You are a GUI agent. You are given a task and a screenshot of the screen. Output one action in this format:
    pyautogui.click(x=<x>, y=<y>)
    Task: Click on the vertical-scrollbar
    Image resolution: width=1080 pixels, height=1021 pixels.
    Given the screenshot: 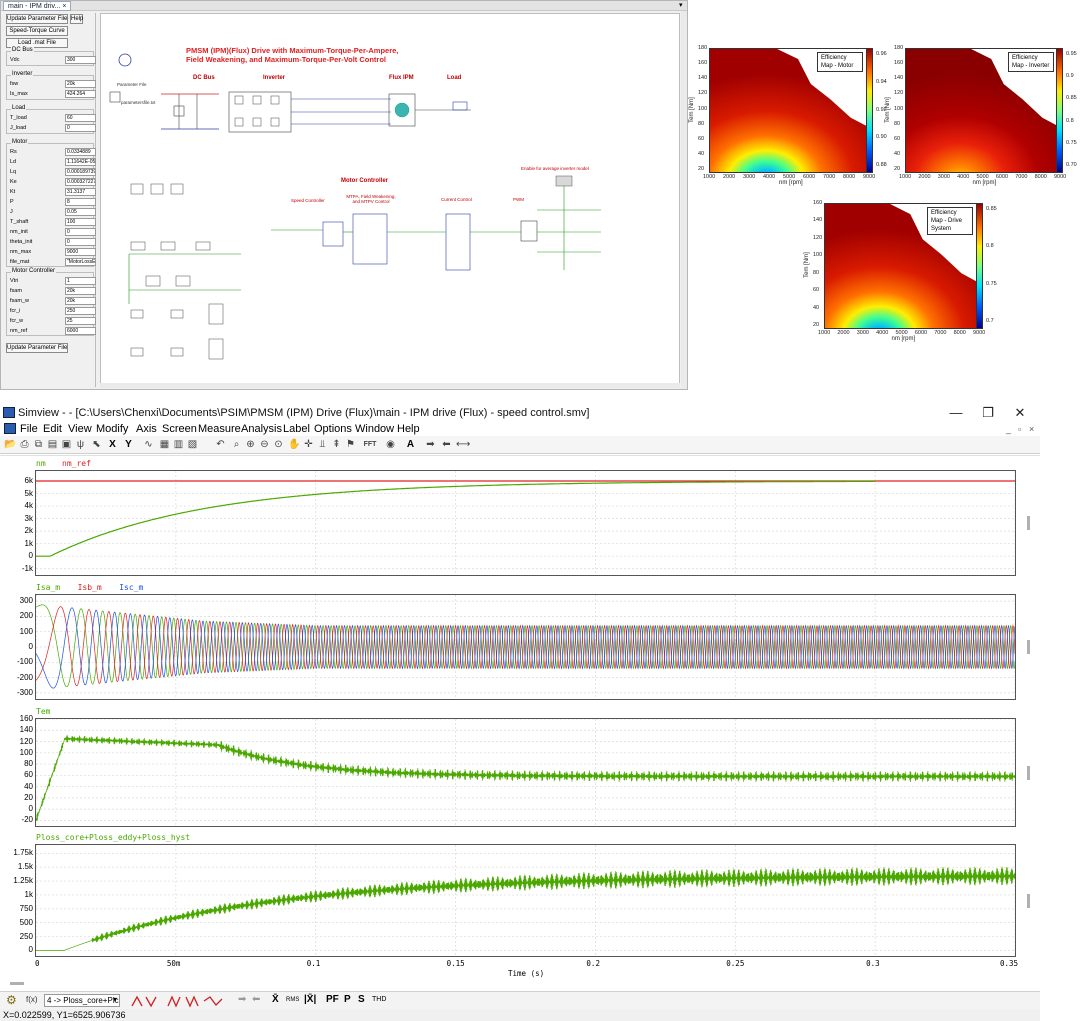 What is the action you would take?
    pyautogui.click(x=684, y=200)
    